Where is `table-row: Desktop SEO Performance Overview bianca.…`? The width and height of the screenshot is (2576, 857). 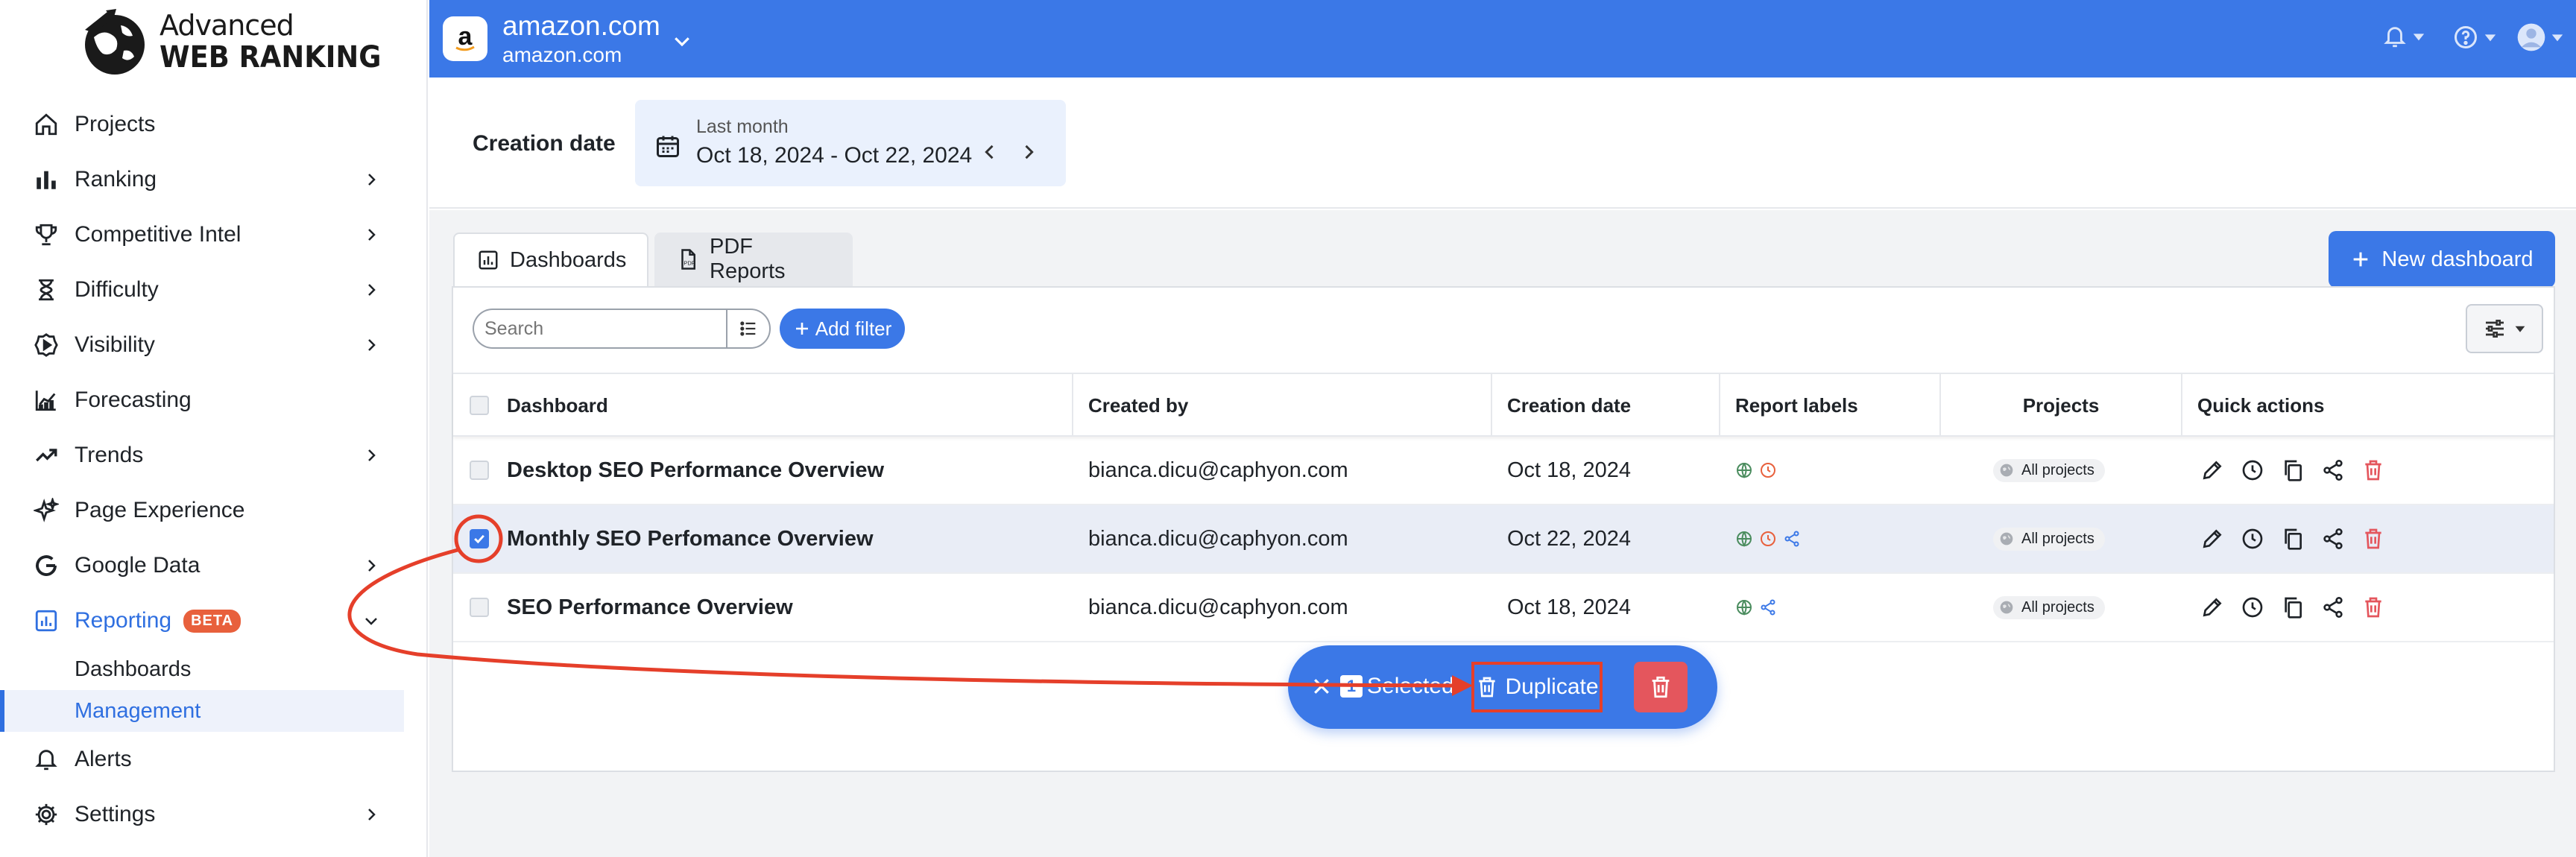
table-row: Desktop SEO Performance Overview bianca.… is located at coordinates (1503, 471).